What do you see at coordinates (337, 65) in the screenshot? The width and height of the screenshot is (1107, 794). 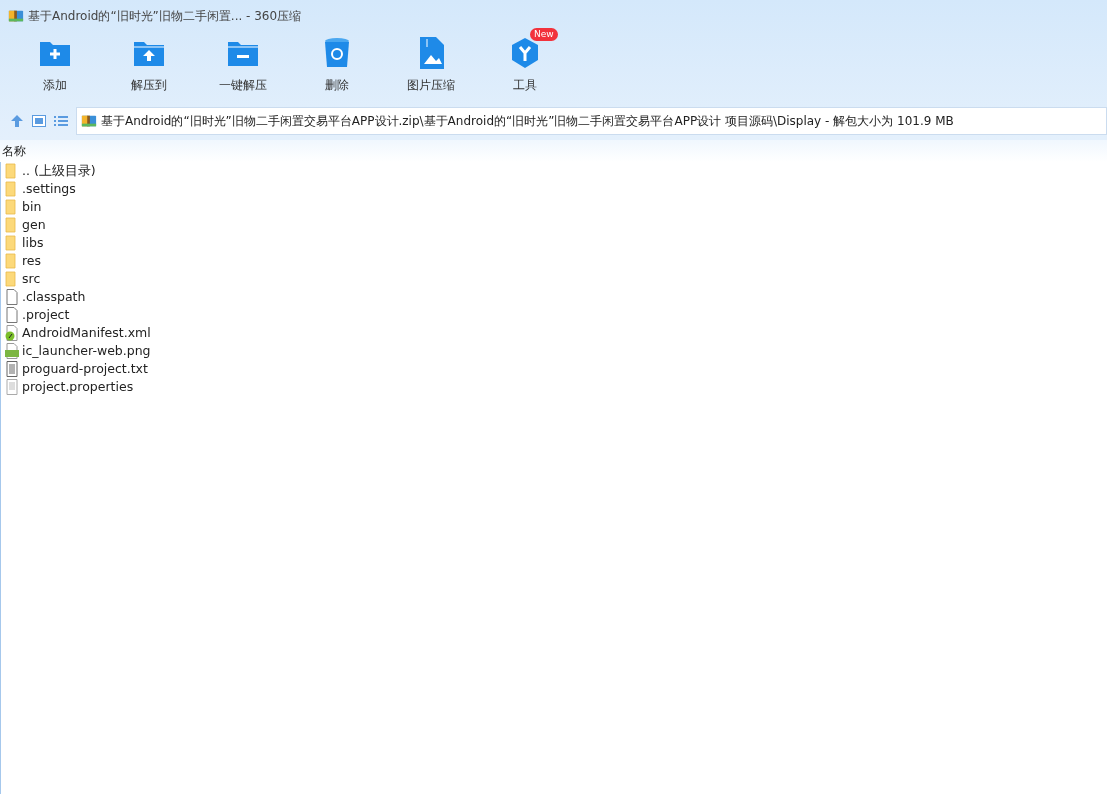 I see `toolbar-button: 删除` at bounding box center [337, 65].